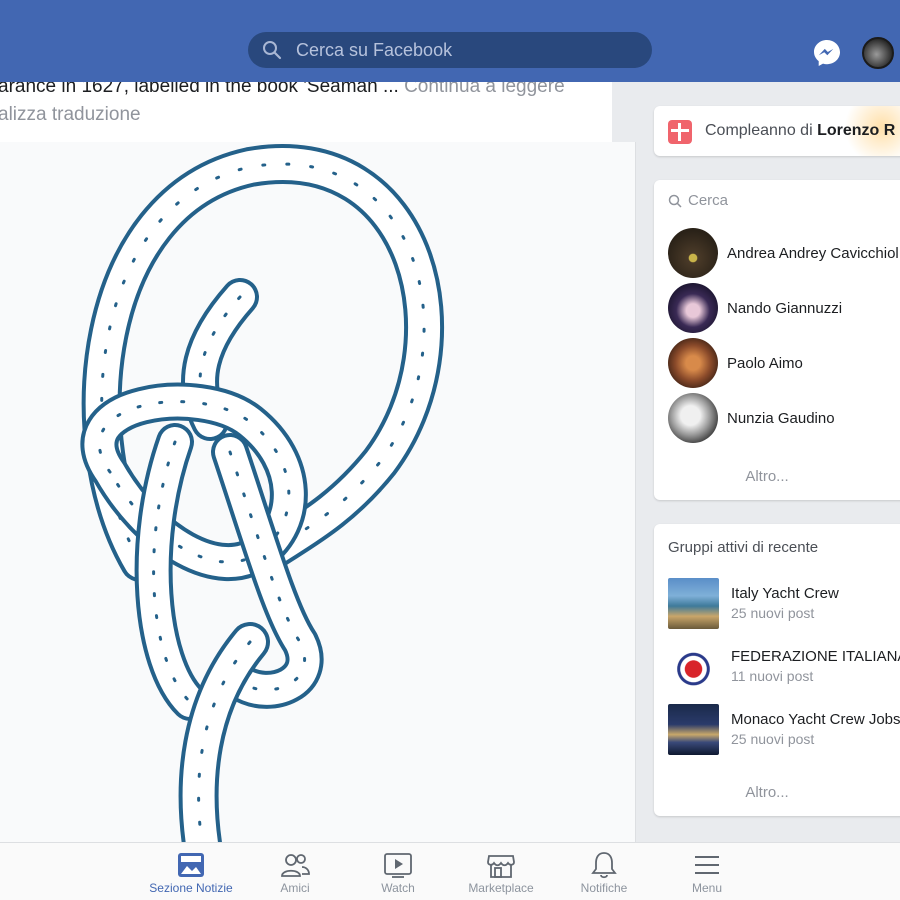 This screenshot has height=900, width=900. I want to click on group-item: Monaco Yacht Crew Jobs 25 nuovi post, so click(784, 730).